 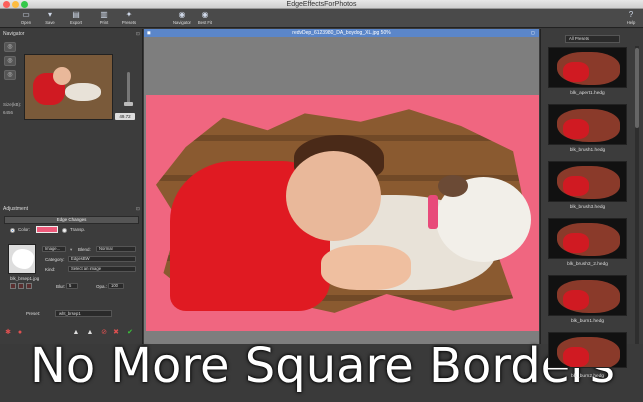 What do you see at coordinates (16, 209) in the screenshot?
I see `adjustment-title: Adjustment` at bounding box center [16, 209].